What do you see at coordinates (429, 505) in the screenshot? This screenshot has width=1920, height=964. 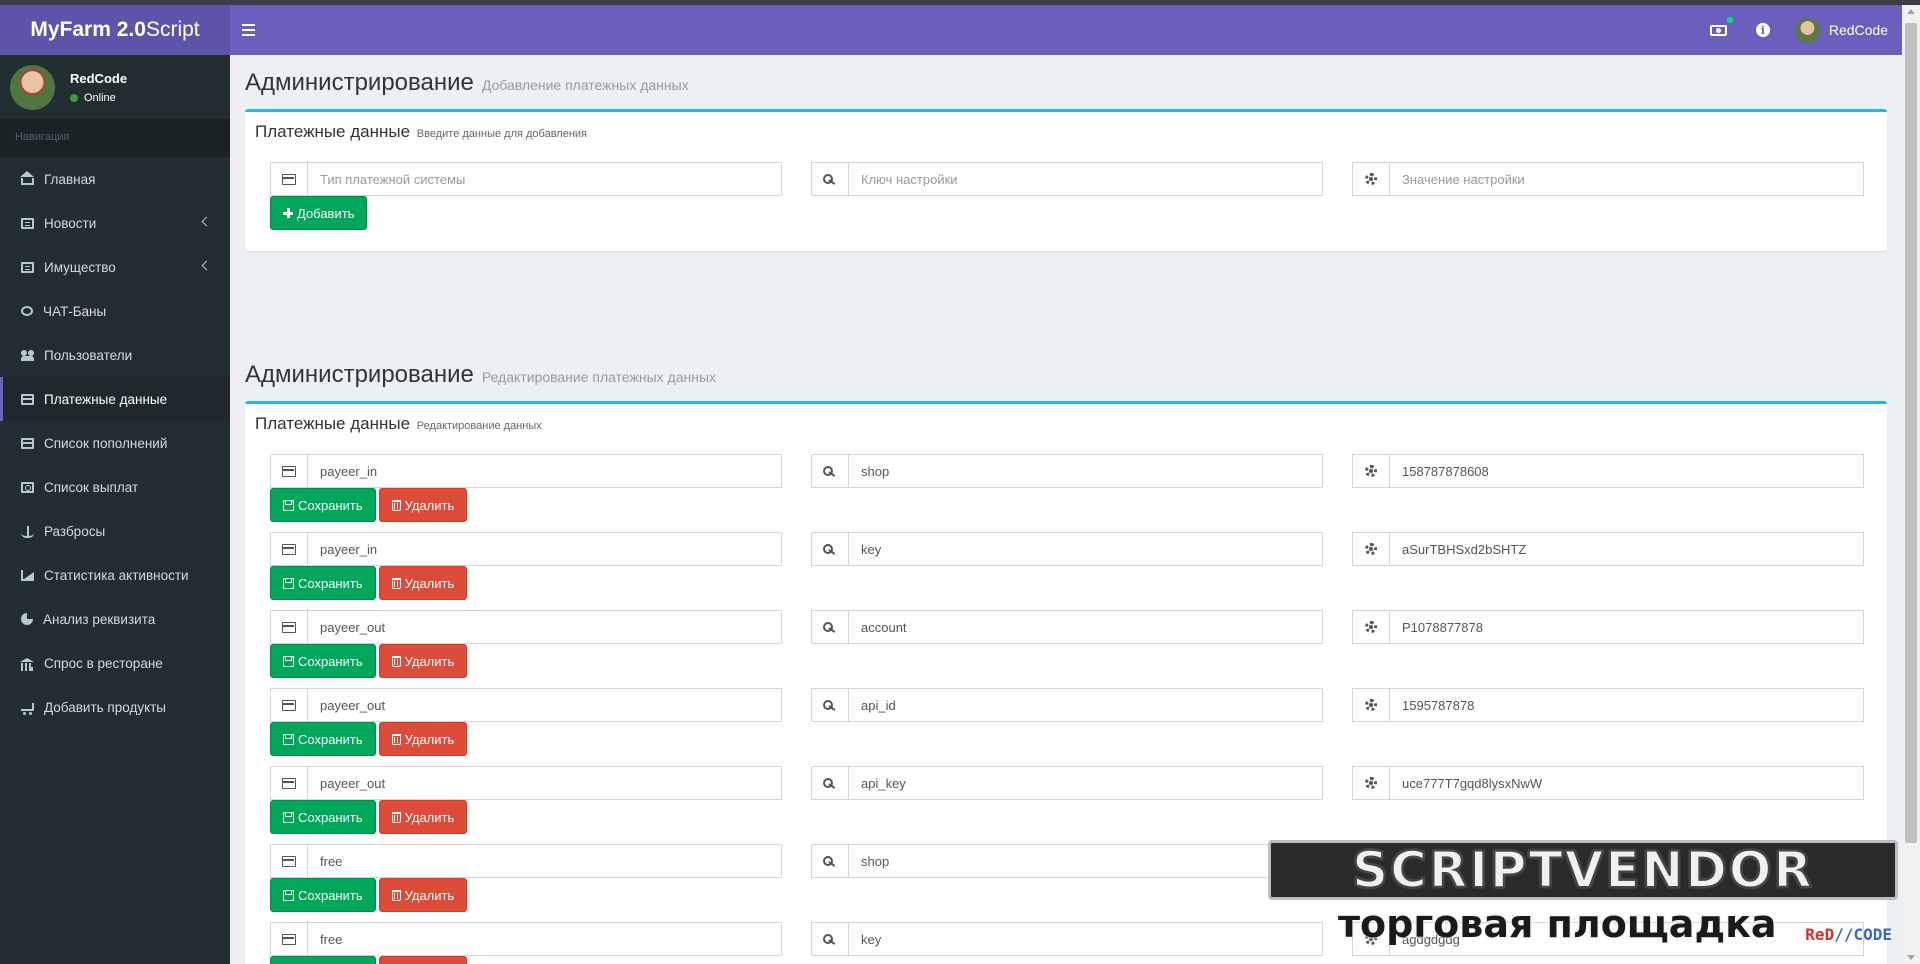 I see `delete-button-label: Удалить` at bounding box center [429, 505].